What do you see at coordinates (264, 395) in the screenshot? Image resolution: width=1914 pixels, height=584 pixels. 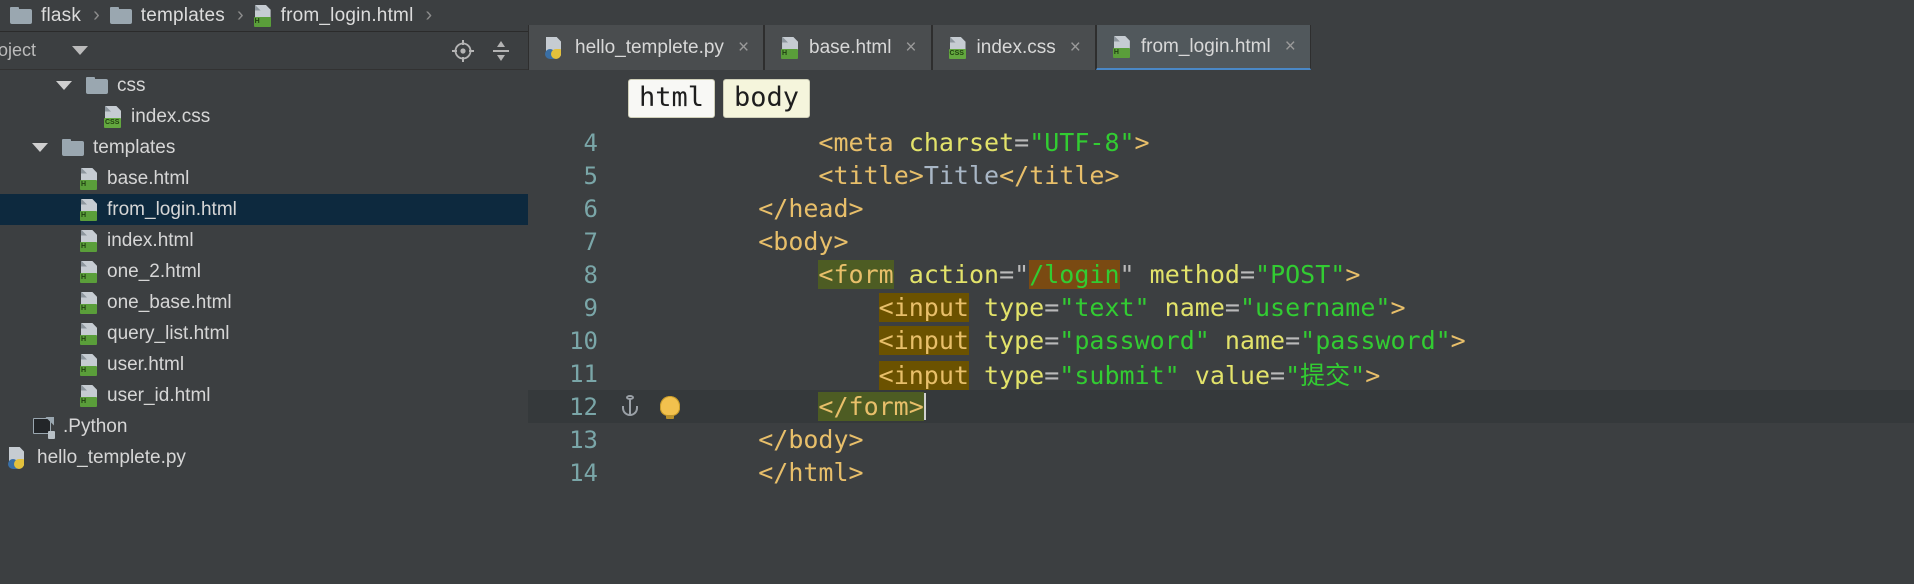 I see `tree-item-user-id-html: Huser_id.html` at bounding box center [264, 395].